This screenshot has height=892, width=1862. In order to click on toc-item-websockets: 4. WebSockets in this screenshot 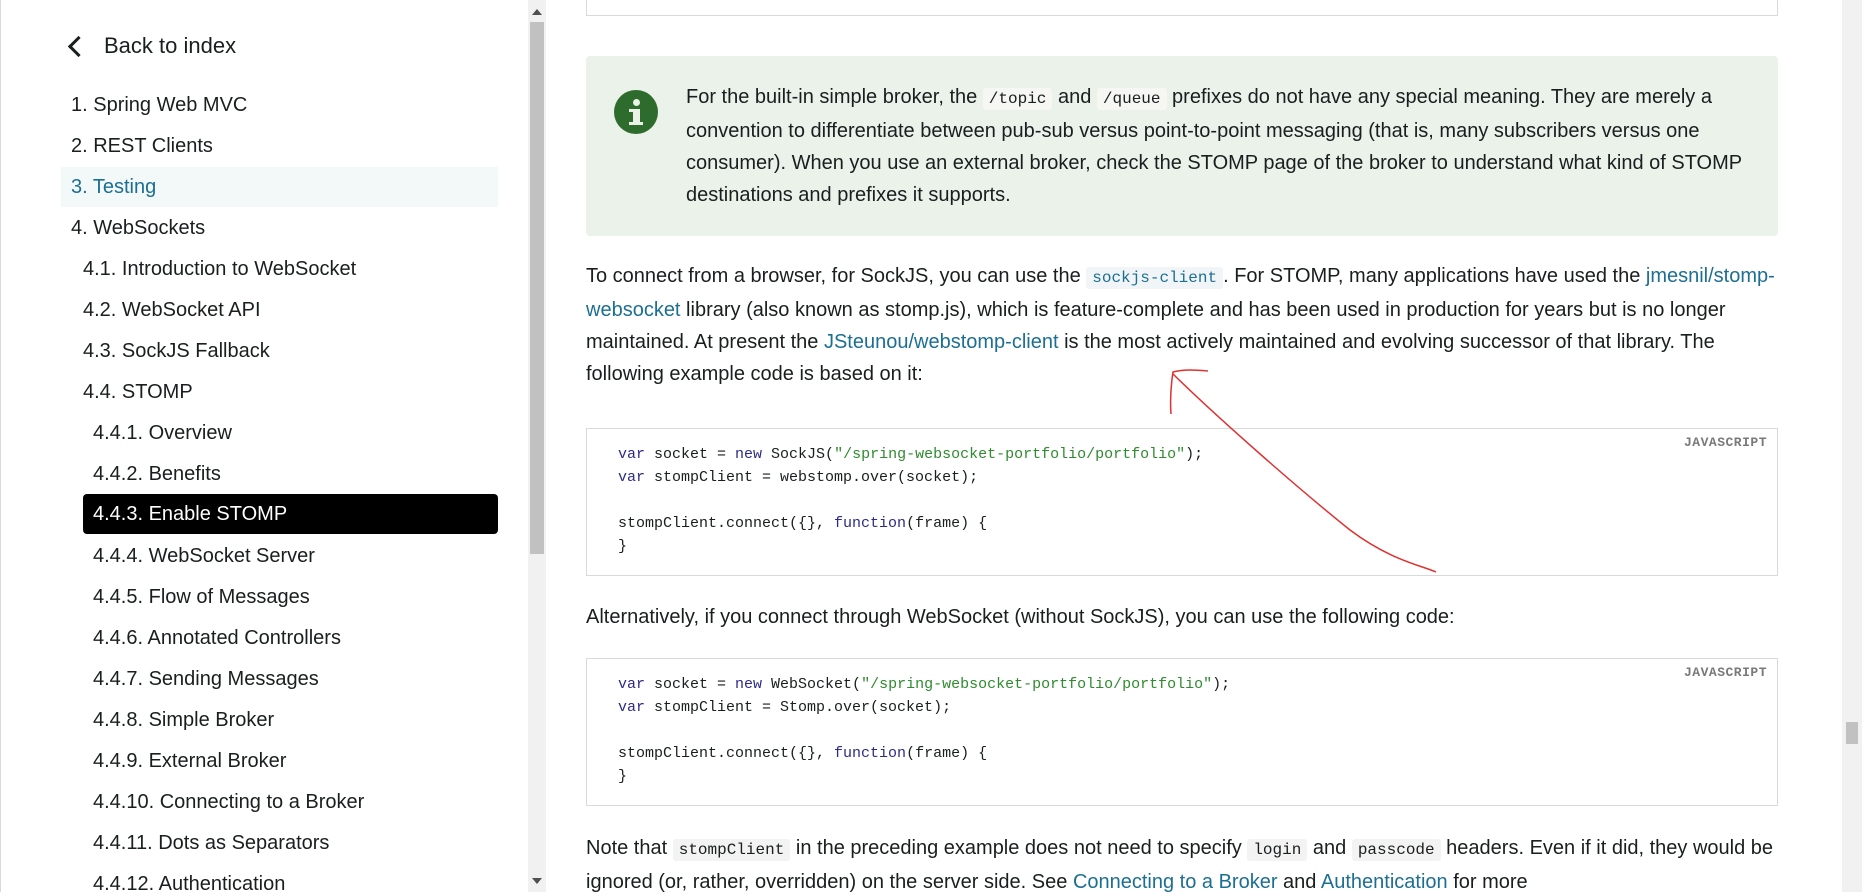, I will do `click(279, 228)`.